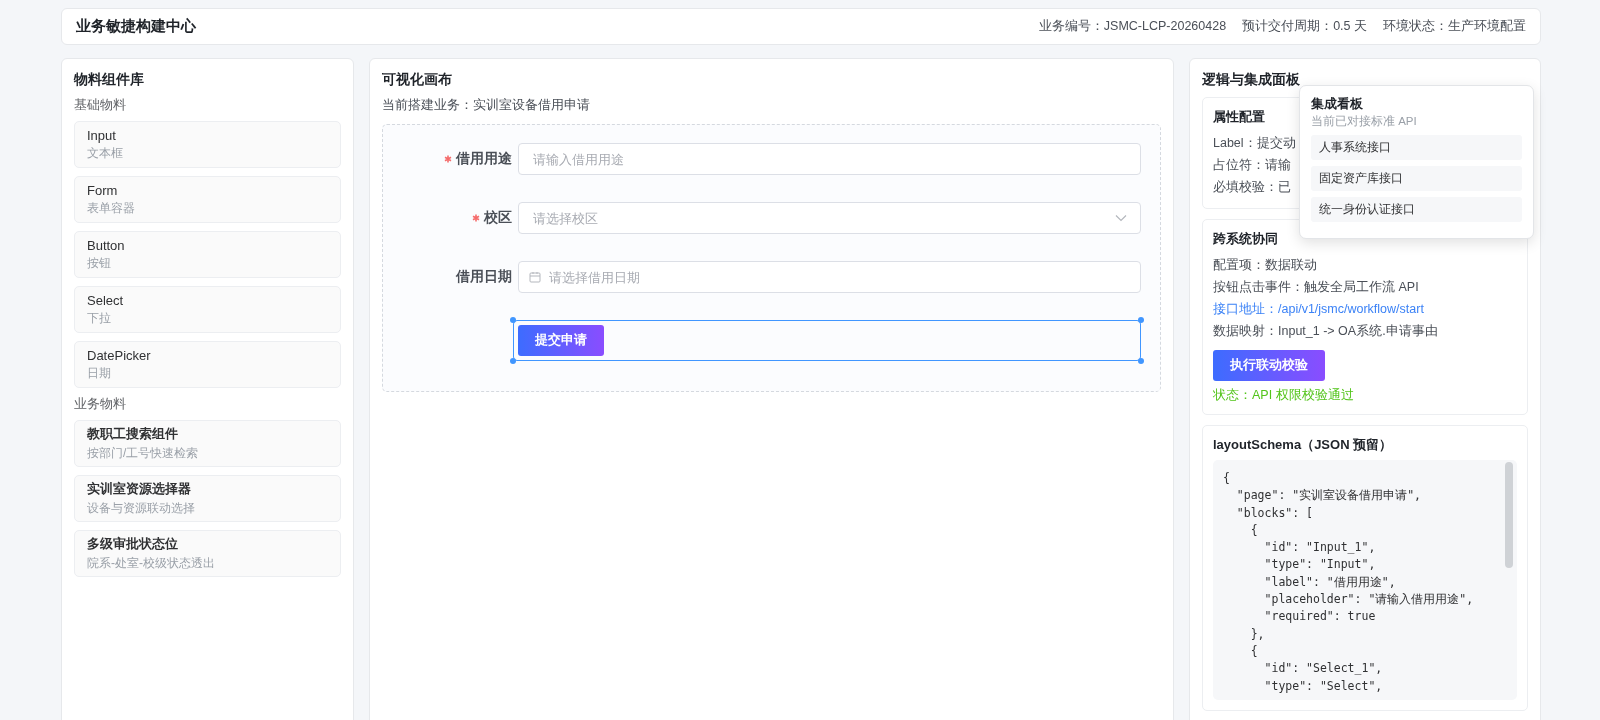 The image size is (1600, 720). What do you see at coordinates (100, 404) in the screenshot?
I see `group-title: 业务物料` at bounding box center [100, 404].